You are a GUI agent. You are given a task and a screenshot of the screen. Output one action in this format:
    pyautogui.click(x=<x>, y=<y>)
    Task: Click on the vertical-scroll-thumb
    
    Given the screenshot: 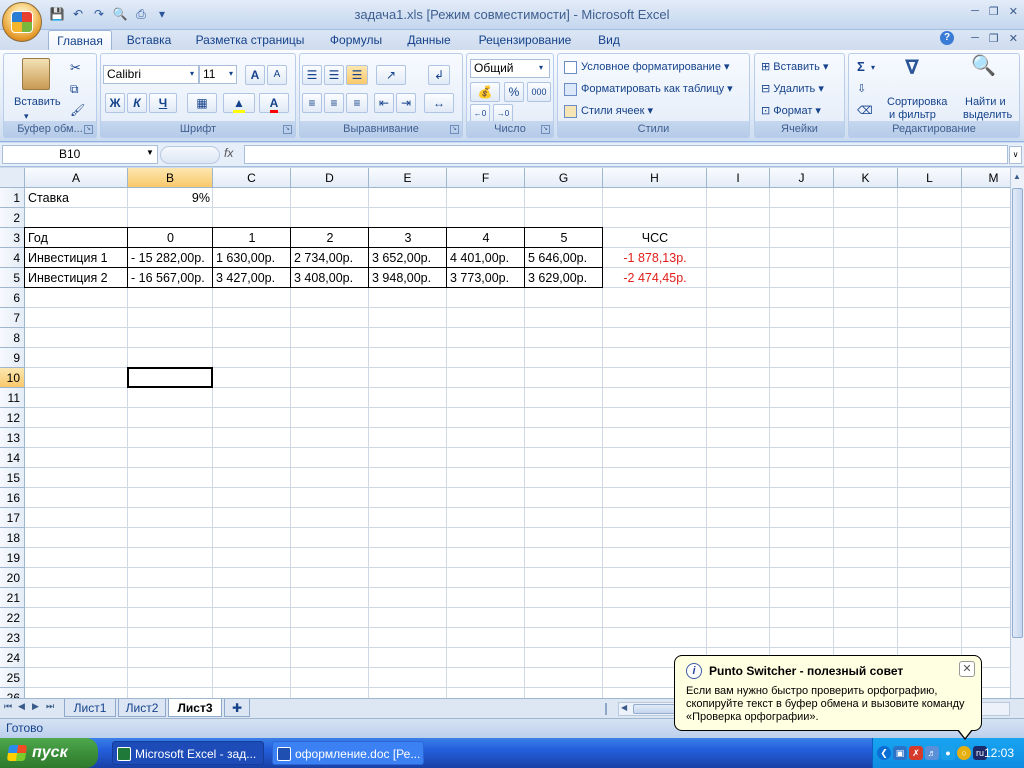 What is the action you would take?
    pyautogui.click(x=1017, y=413)
    